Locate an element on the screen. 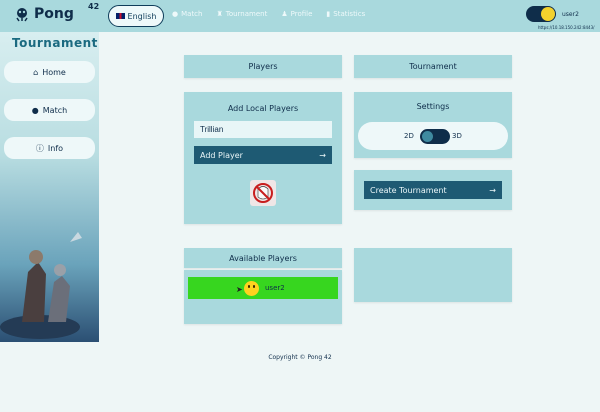 The width and height of the screenshot is (600, 412). sidebar-item-info: ⓘ Info is located at coordinates (49, 148).